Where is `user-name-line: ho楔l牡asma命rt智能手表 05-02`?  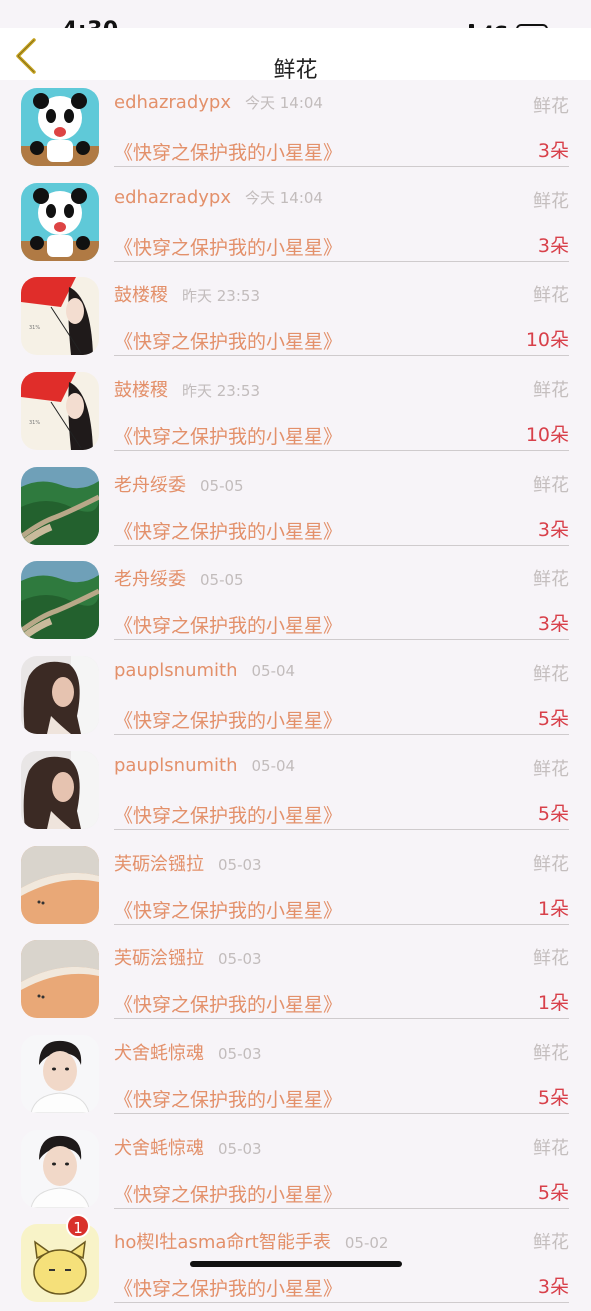 user-name-line: ho楔l牡asma命rt智能手表 05-02 is located at coordinates (251, 1241).